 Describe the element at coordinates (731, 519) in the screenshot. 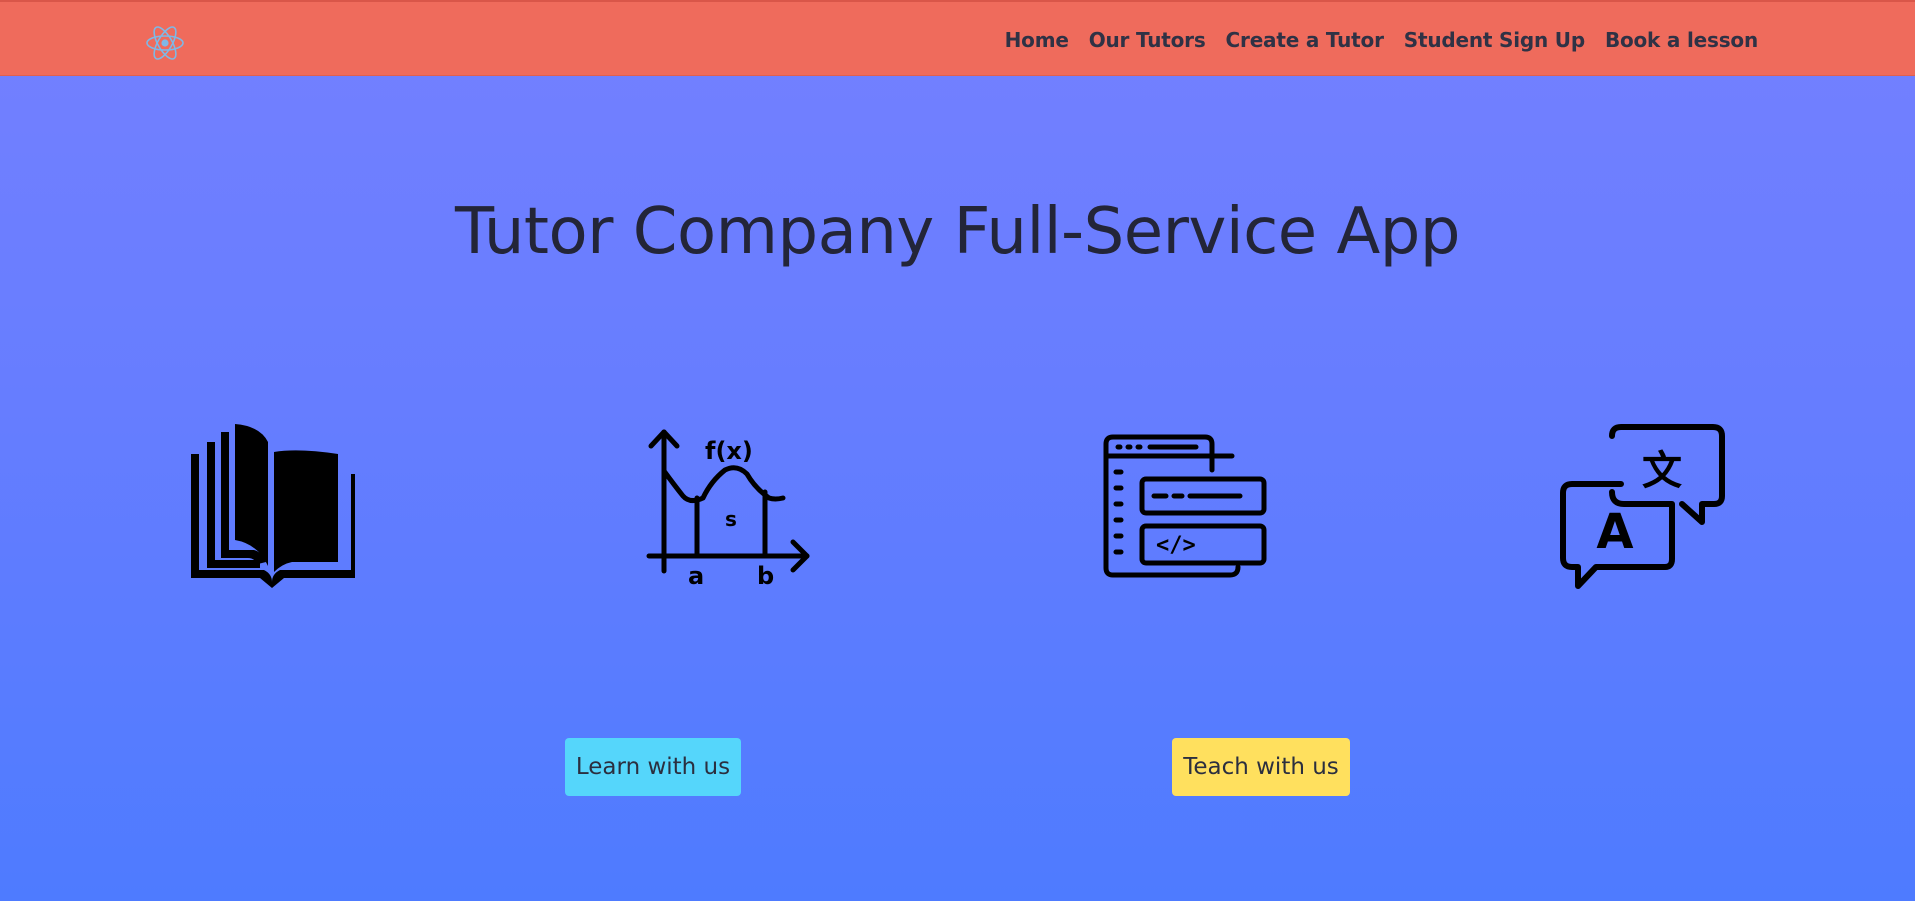

I see `s-label: s` at that location.